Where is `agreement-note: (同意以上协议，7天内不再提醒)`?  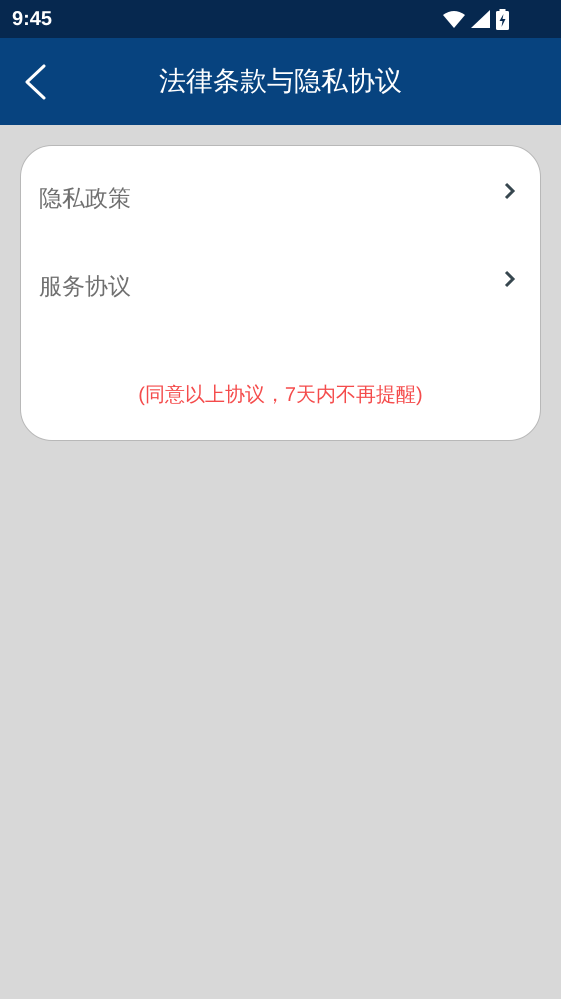 agreement-note: (同意以上协议，7天内不再提醒) is located at coordinates (280, 395).